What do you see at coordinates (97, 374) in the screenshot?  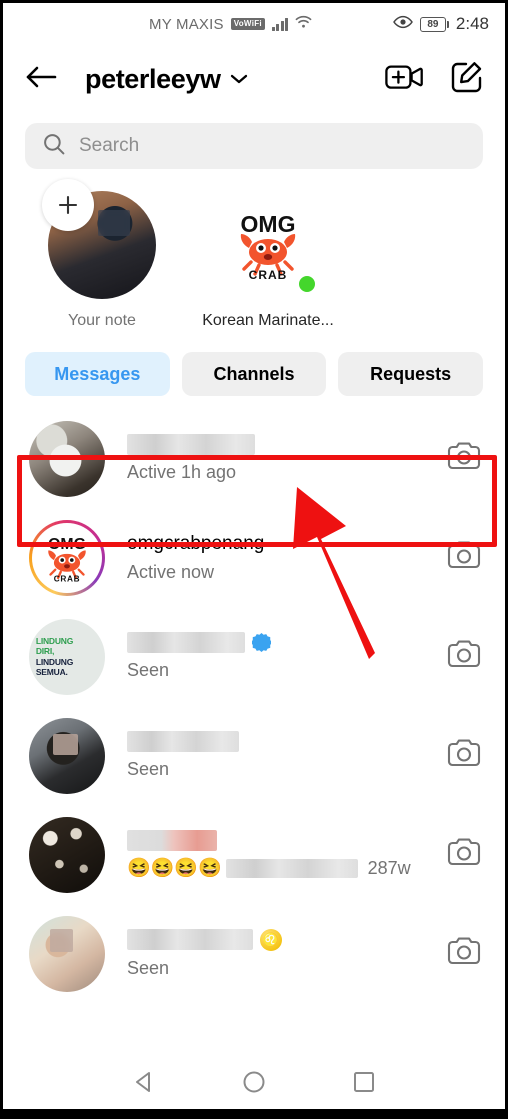 I see `tab-messages: Messages` at bounding box center [97, 374].